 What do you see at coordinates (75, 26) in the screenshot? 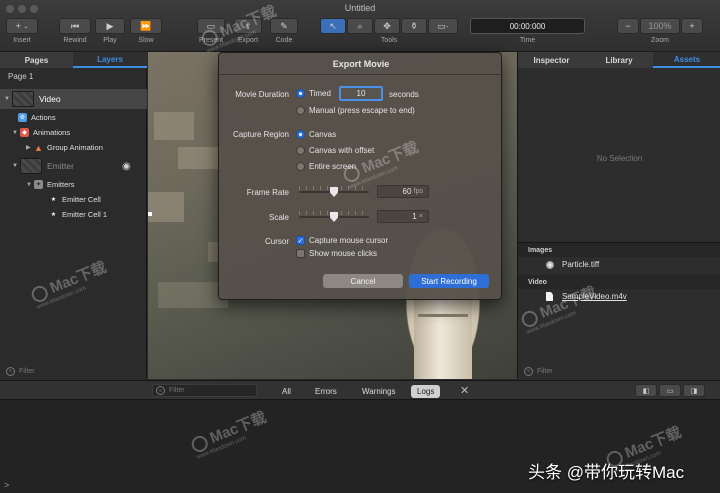
I see `rewind-button: ⏮` at bounding box center [75, 26].